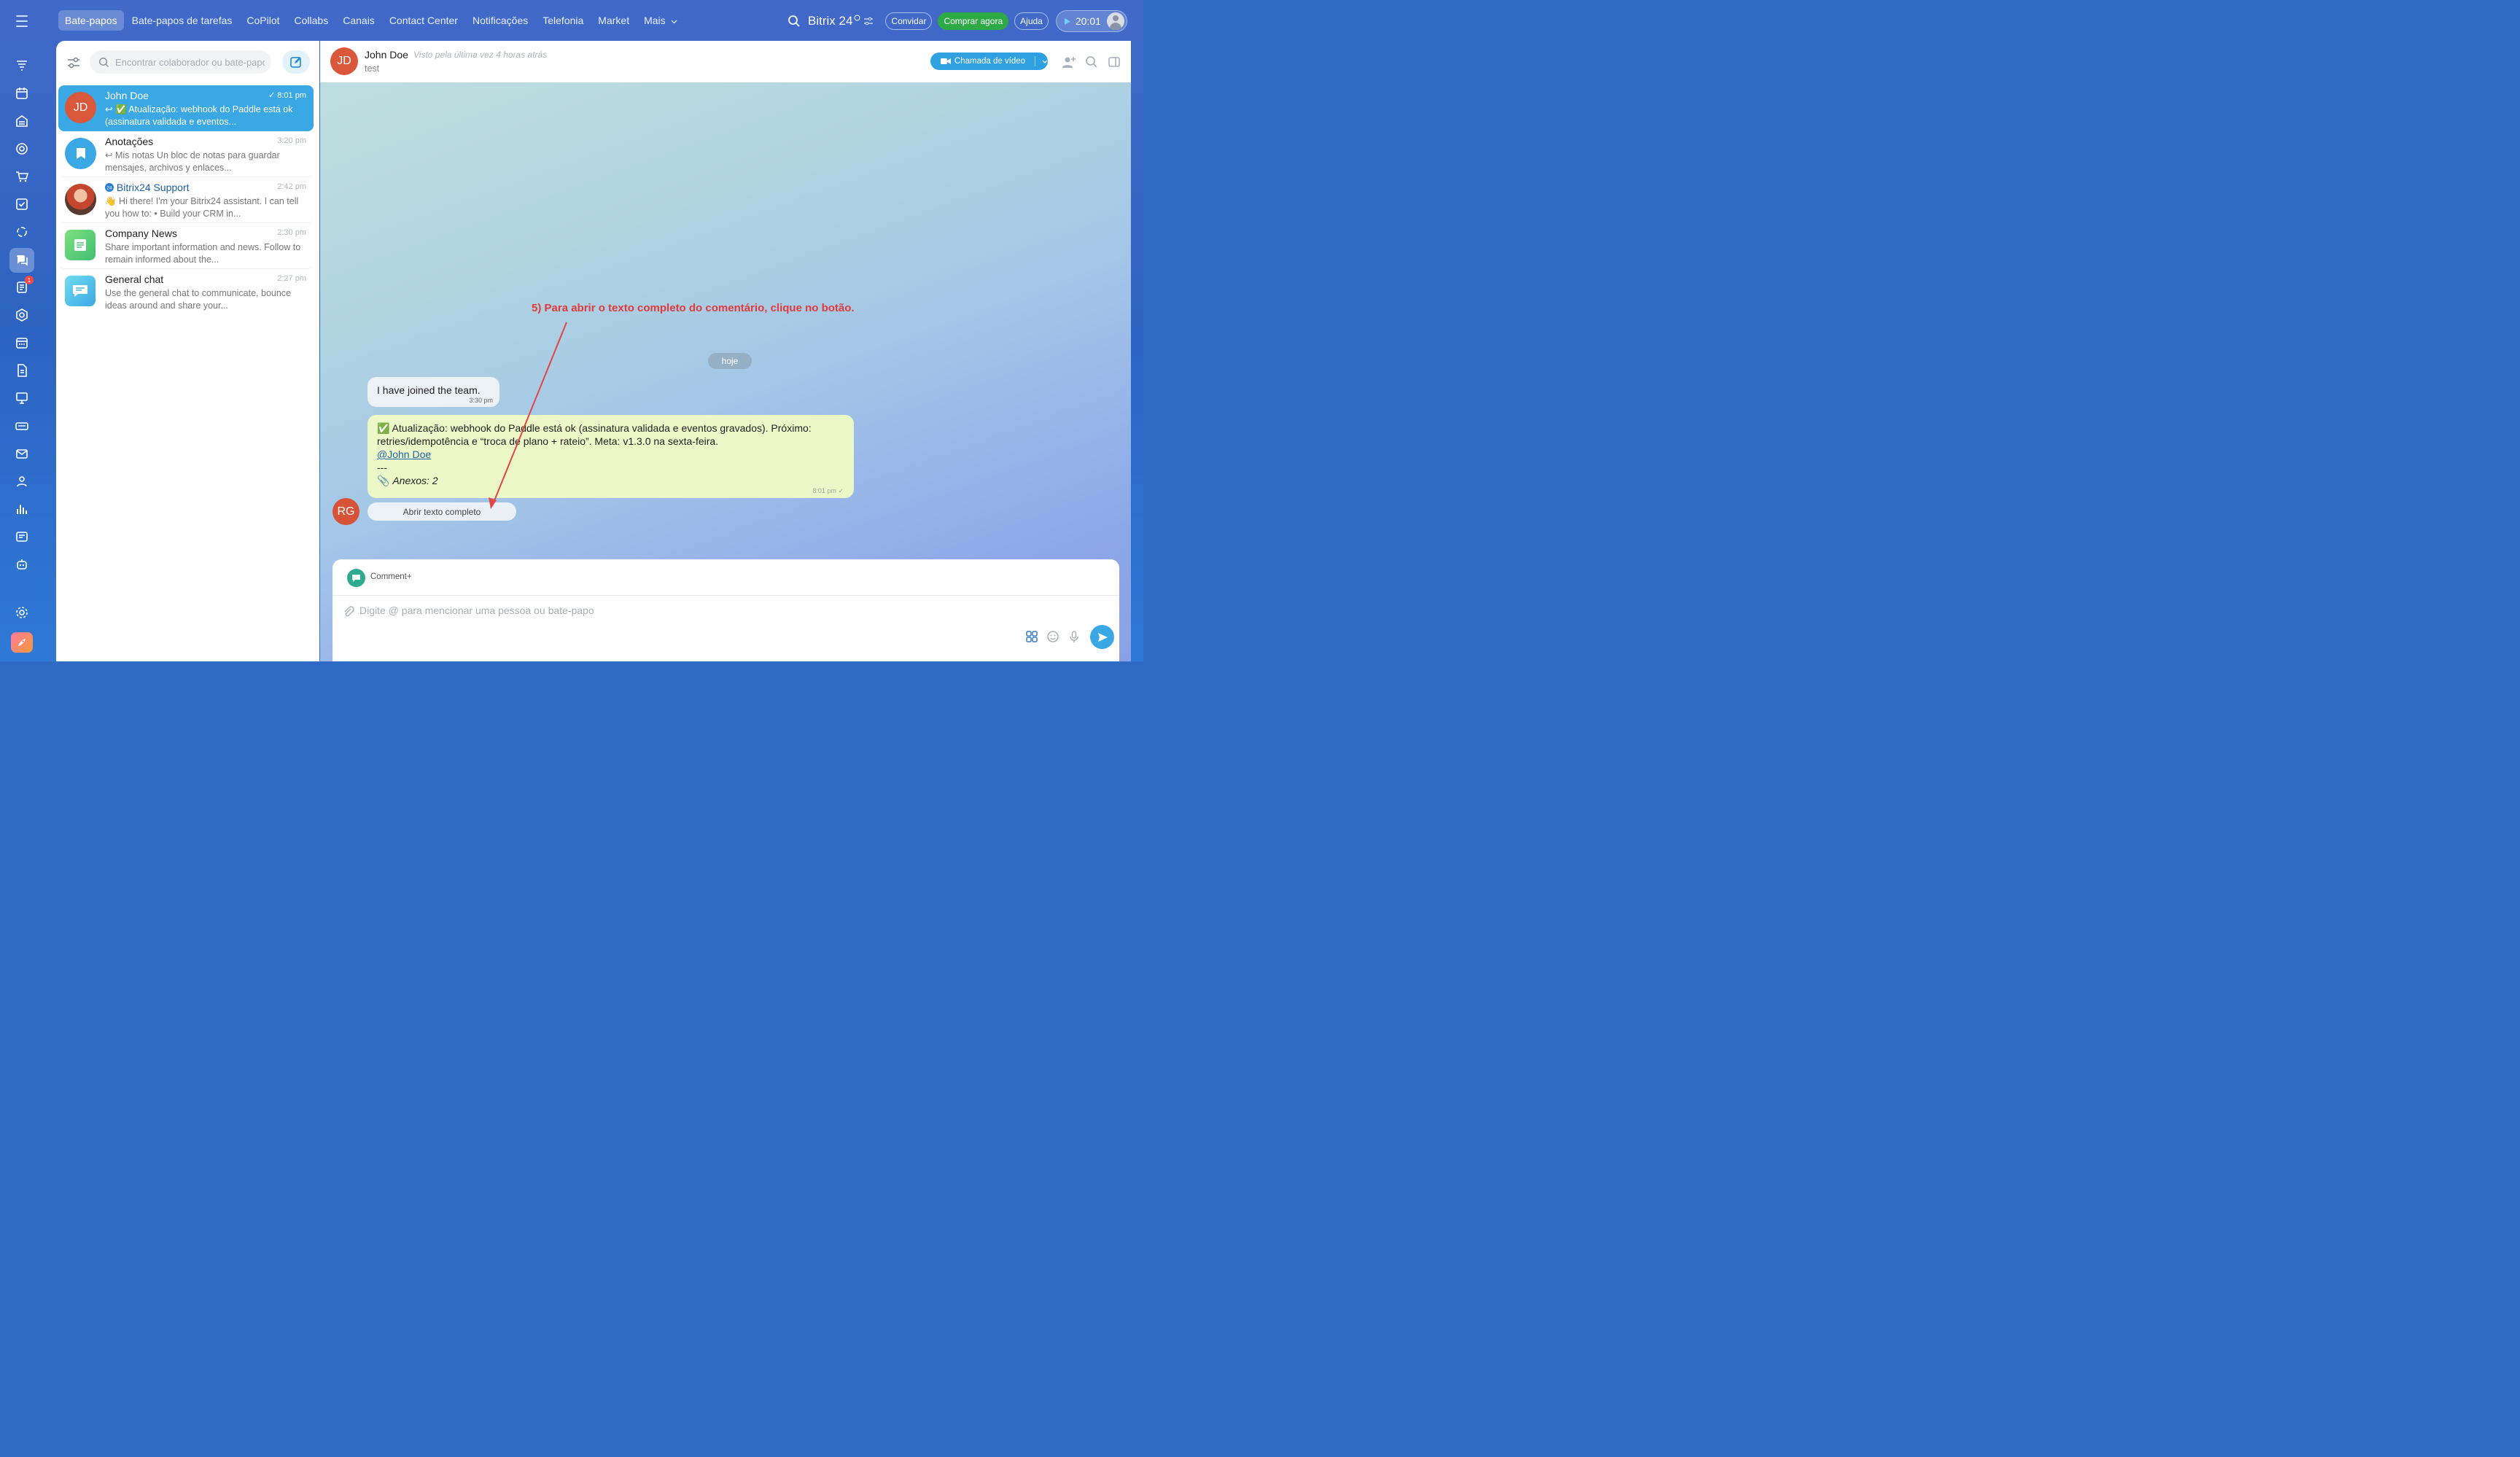 The height and width of the screenshot is (1457, 2520). I want to click on left-icon-bar: 1, so click(22, 353).